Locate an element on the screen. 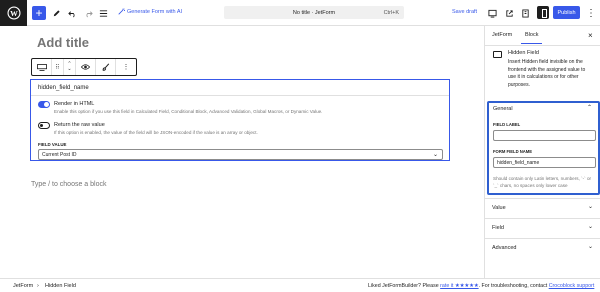 The image size is (600, 292). magic-wand-icon is located at coordinates (121, 11).